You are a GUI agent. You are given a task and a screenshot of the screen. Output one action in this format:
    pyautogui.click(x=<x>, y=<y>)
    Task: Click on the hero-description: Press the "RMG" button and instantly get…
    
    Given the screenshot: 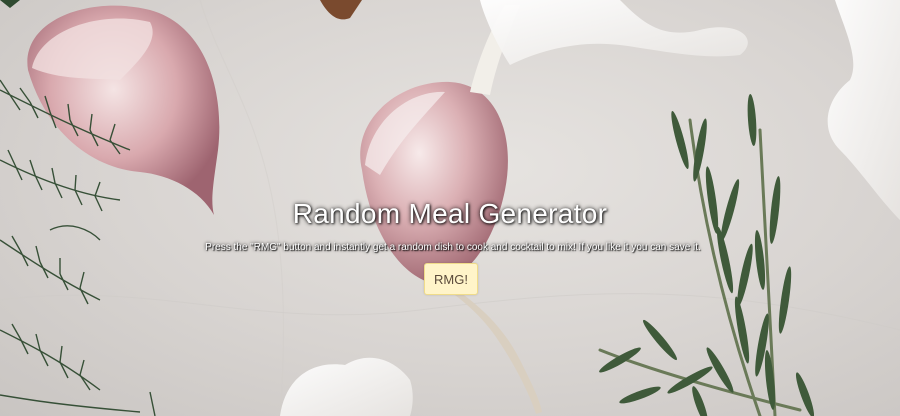 What is the action you would take?
    pyautogui.click(x=453, y=247)
    